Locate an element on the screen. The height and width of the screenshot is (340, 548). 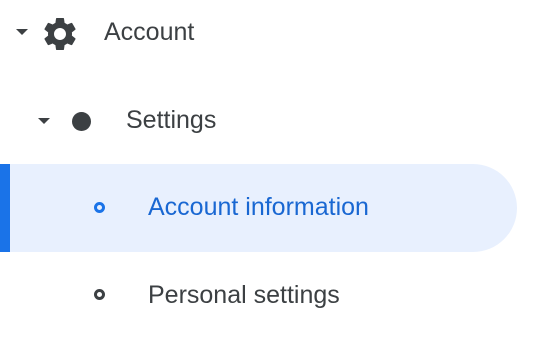
tree-item-label: Account is located at coordinates (149, 32).